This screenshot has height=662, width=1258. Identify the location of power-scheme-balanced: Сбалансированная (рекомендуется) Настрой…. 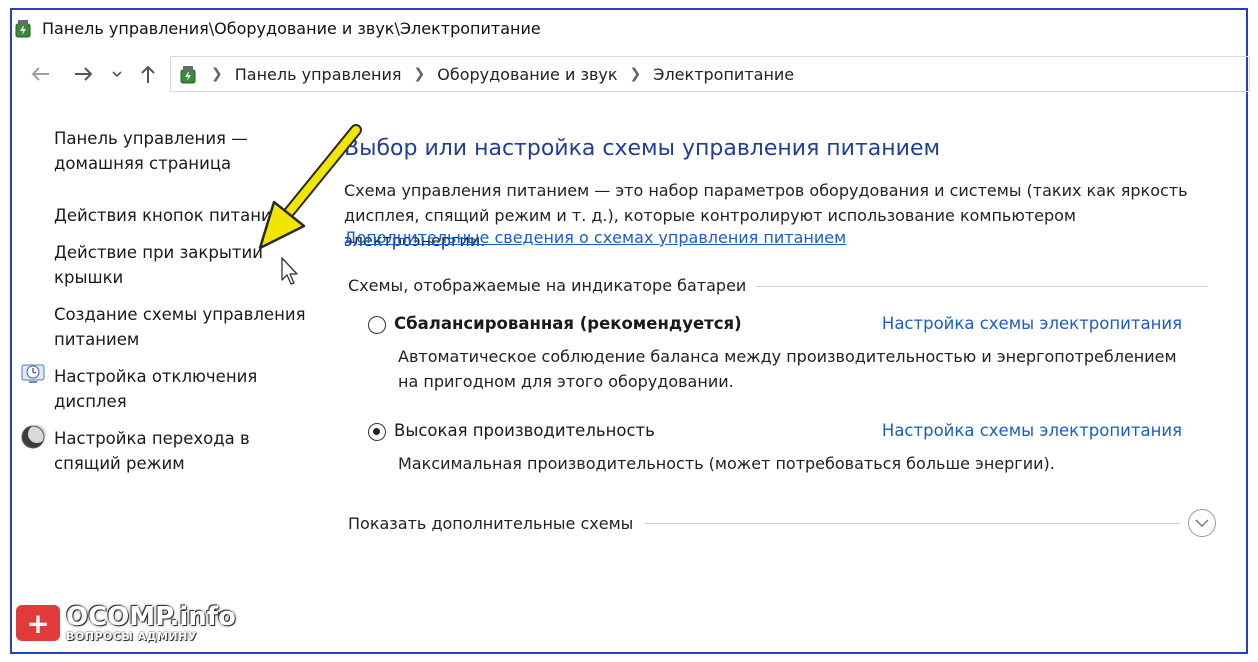
(783, 354).